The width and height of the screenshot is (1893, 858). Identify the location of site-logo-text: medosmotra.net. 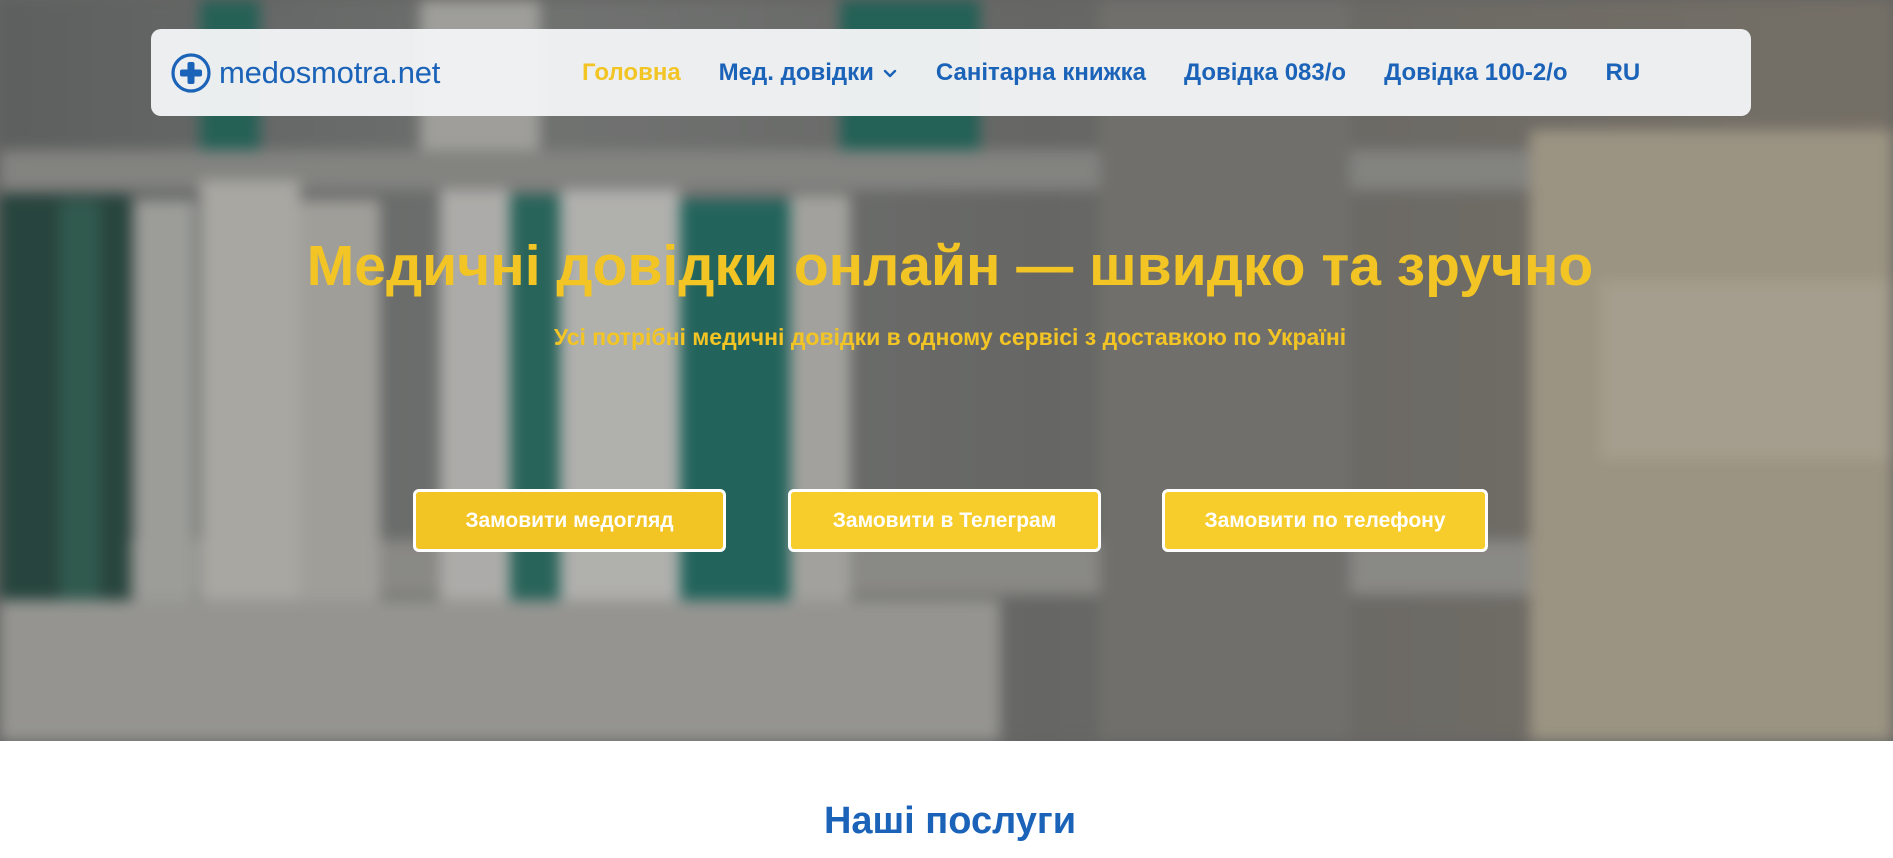
(330, 72).